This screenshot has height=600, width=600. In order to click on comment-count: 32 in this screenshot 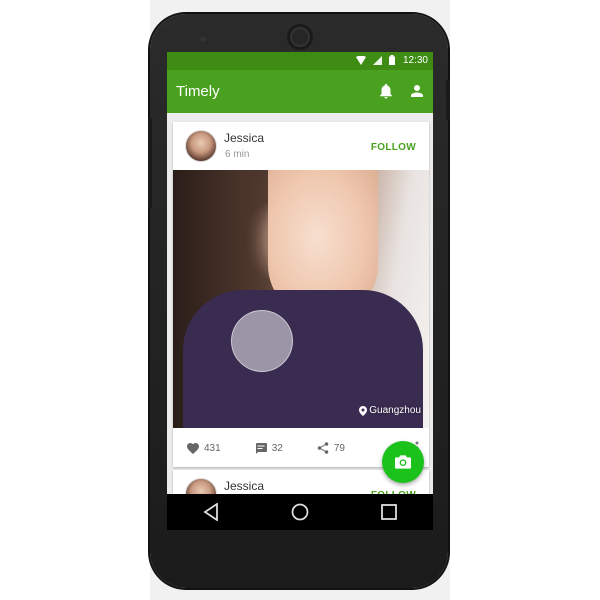, I will do `click(277, 448)`.